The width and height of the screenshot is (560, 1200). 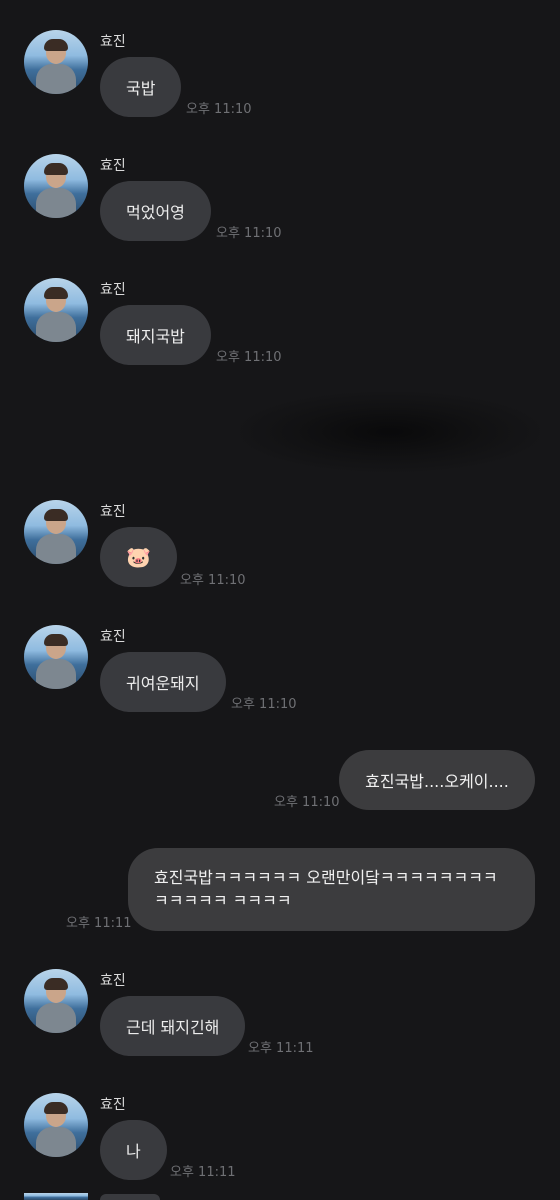 I want to click on message-bubble: 근데 돼지긴해, so click(x=173, y=1026).